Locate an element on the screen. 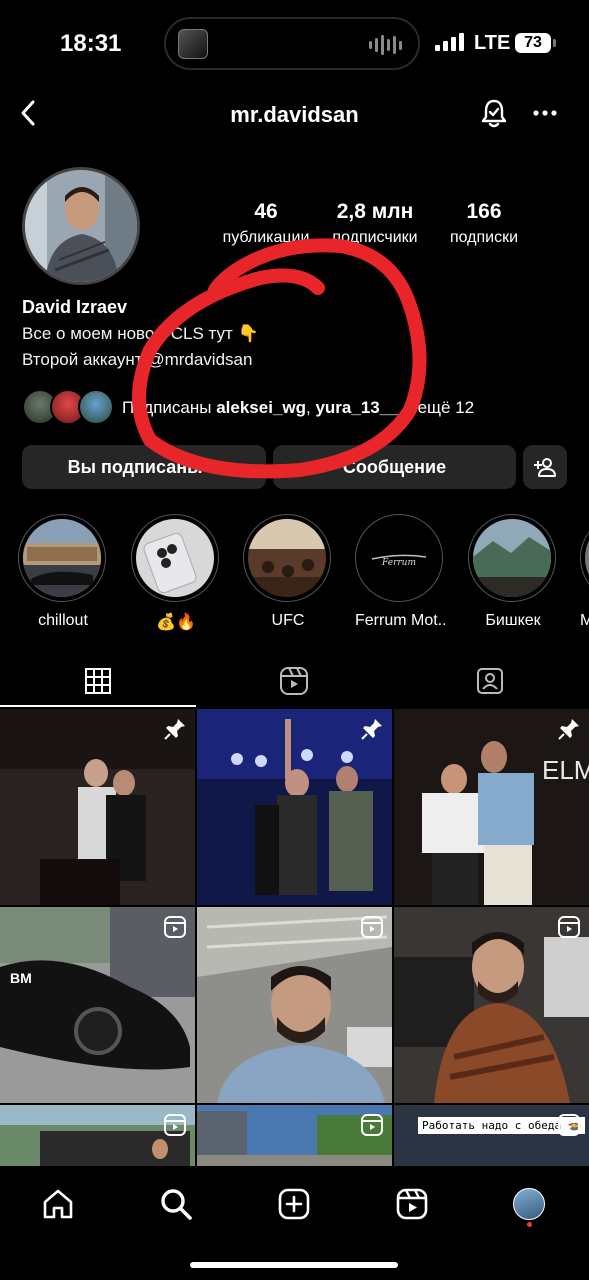 The image size is (589, 1280). add-person-icon is located at coordinates (545, 467).